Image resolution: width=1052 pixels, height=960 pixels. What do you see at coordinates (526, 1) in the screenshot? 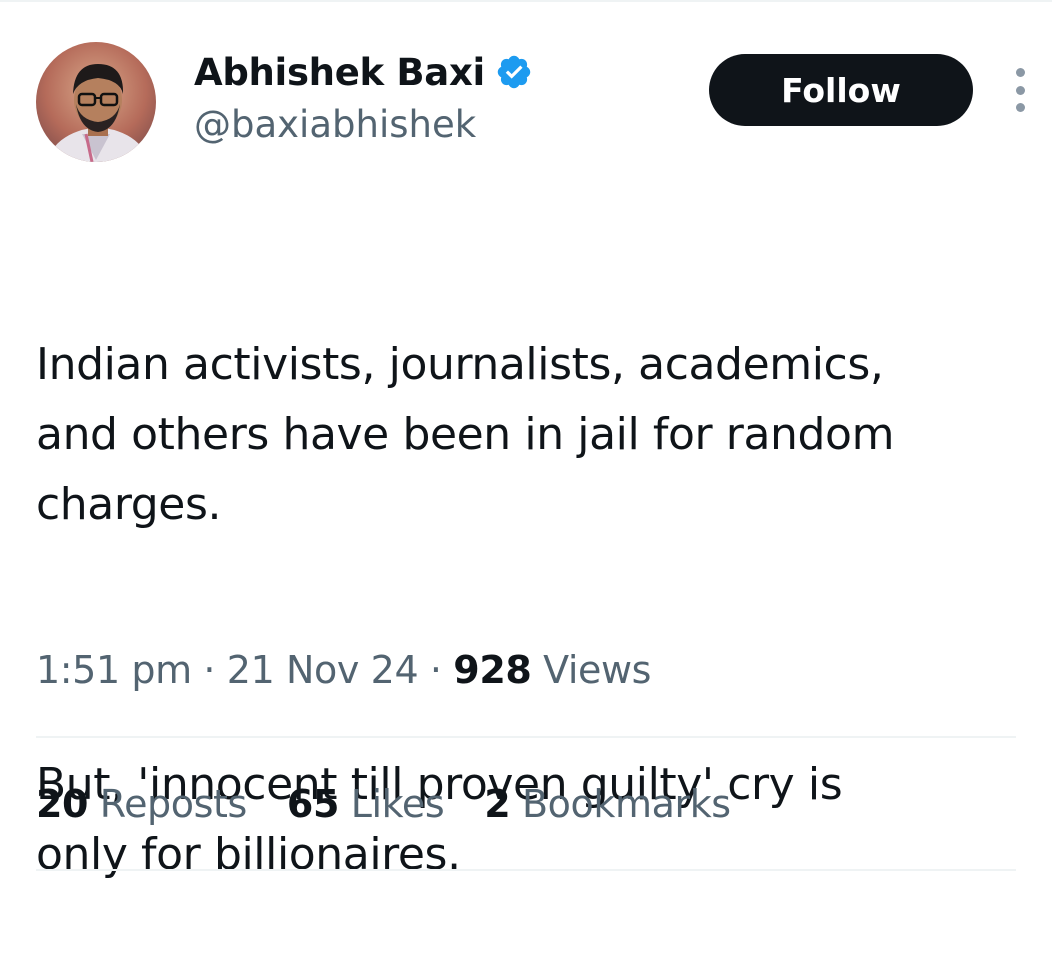
I see `top-divider` at bounding box center [526, 1].